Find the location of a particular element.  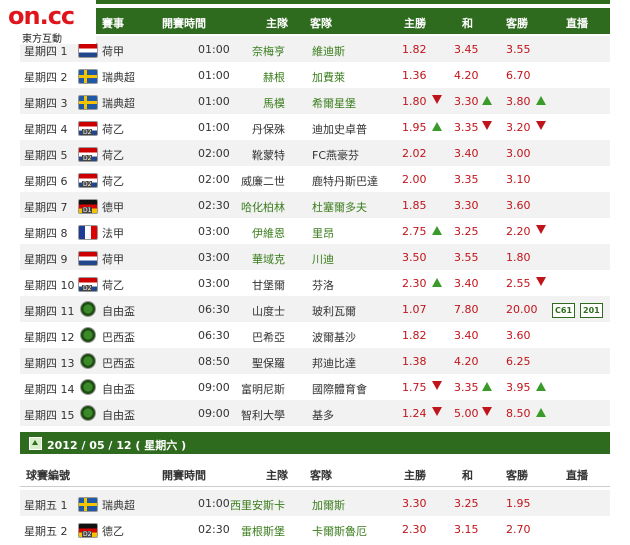

table-row: 星期四 11 自由盃 06:30 山度士 玻利瓦爾 1.07 7.80 20.00 C61 201 is located at coordinates (315, 309).